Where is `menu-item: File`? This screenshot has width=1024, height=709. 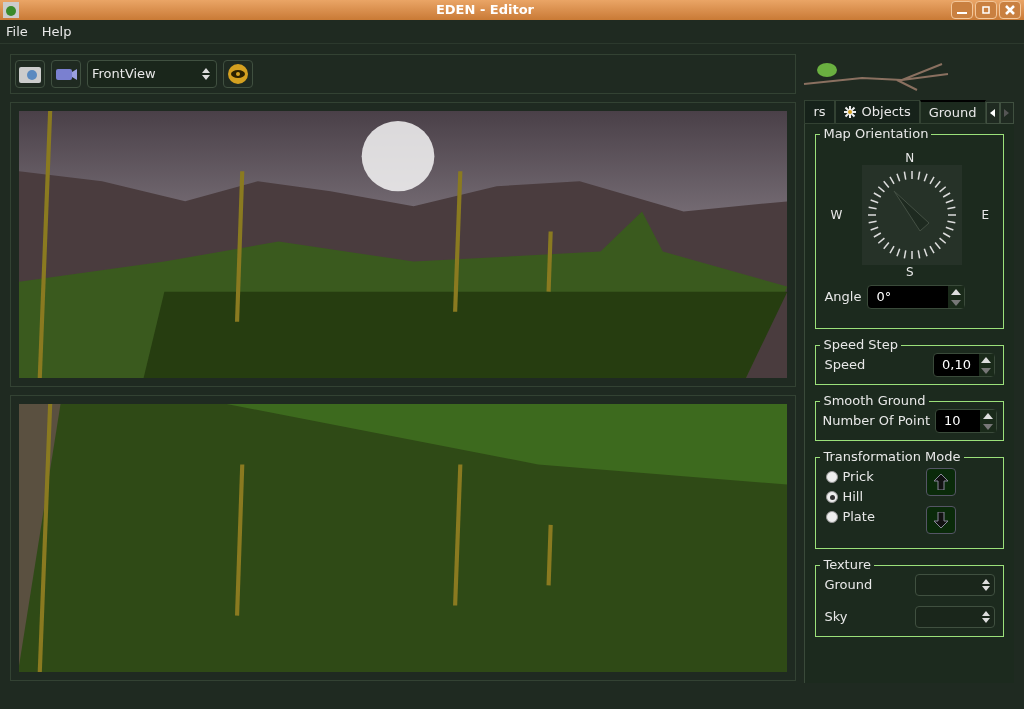 menu-item: File is located at coordinates (17, 31).